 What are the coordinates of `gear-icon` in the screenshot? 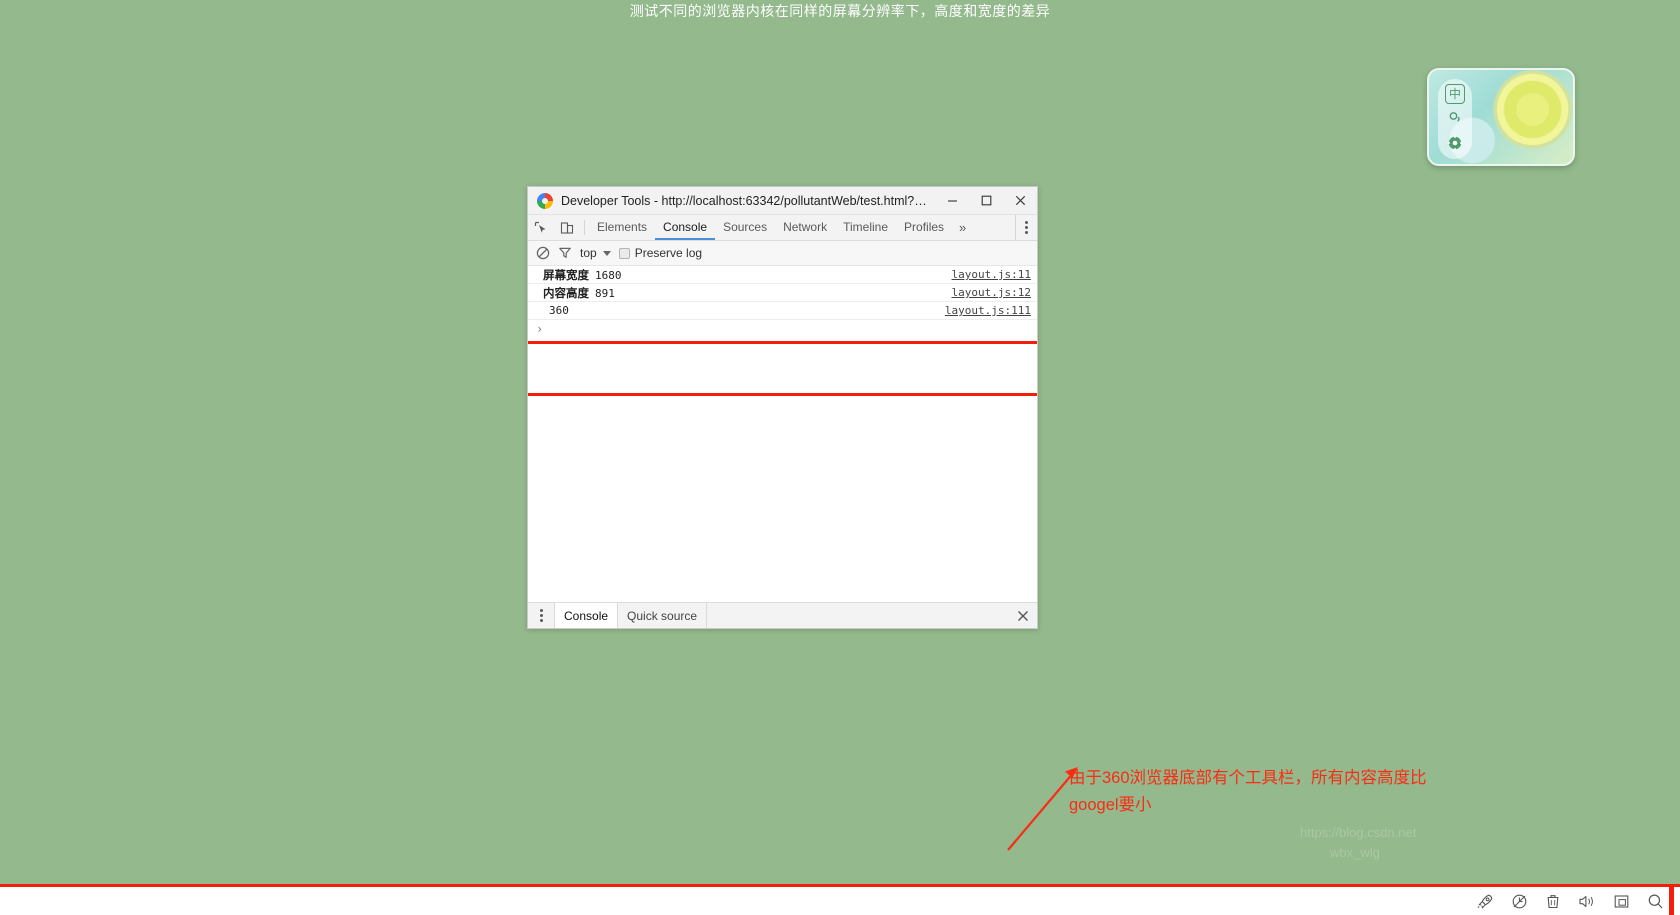 It's located at (1455, 143).